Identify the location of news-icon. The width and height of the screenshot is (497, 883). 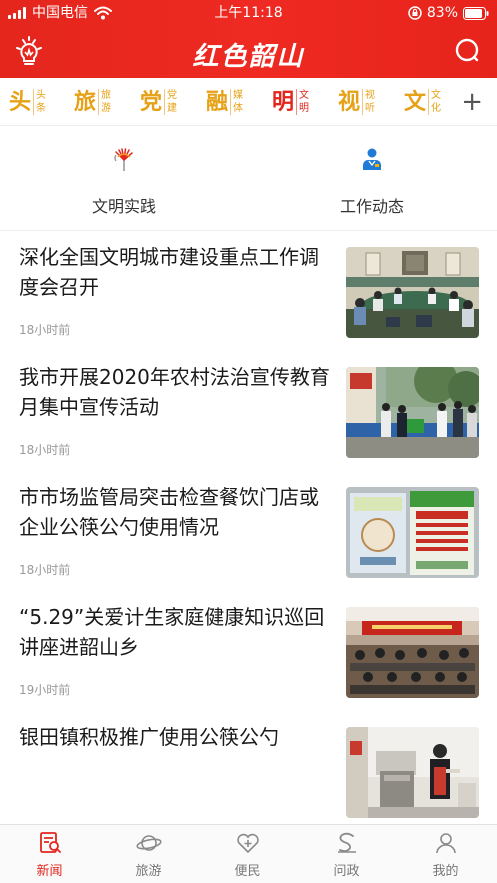
(50, 842).